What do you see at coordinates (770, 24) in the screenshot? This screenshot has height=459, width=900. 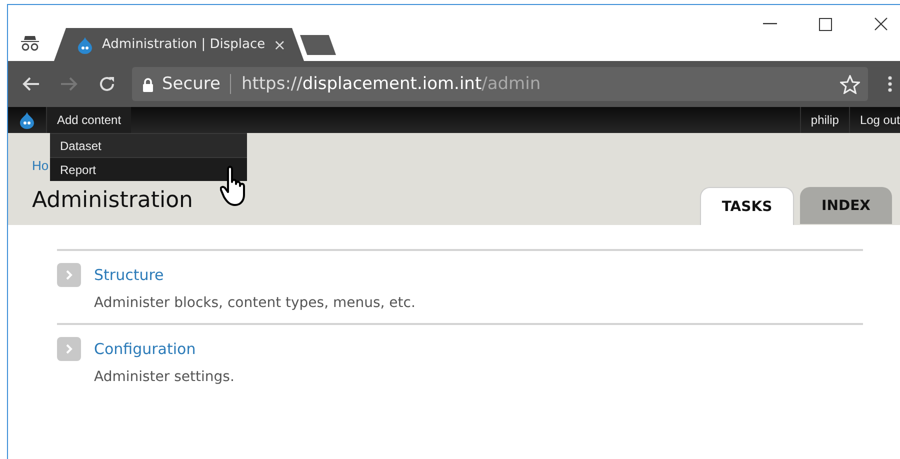 I see `minimize-icon` at bounding box center [770, 24].